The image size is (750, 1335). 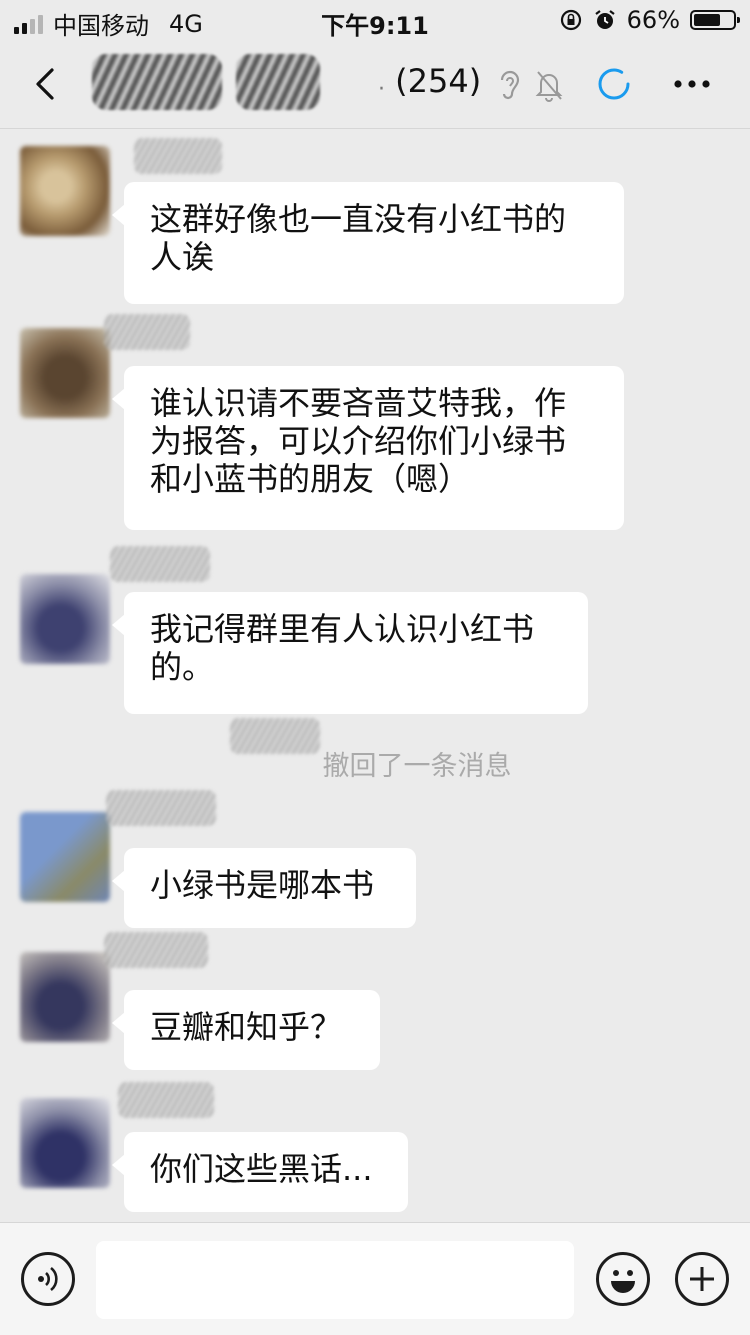 What do you see at coordinates (310, 479) in the screenshot?
I see `message-line: 和小蓝书的朋友（嗯）` at bounding box center [310, 479].